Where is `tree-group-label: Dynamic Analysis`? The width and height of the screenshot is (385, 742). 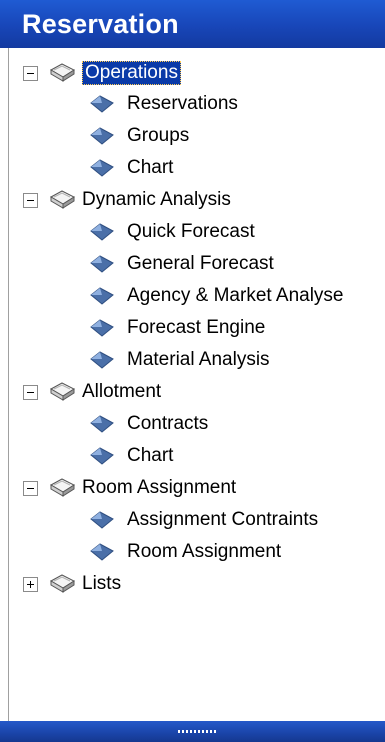
tree-group-label: Dynamic Analysis is located at coordinates (156, 199).